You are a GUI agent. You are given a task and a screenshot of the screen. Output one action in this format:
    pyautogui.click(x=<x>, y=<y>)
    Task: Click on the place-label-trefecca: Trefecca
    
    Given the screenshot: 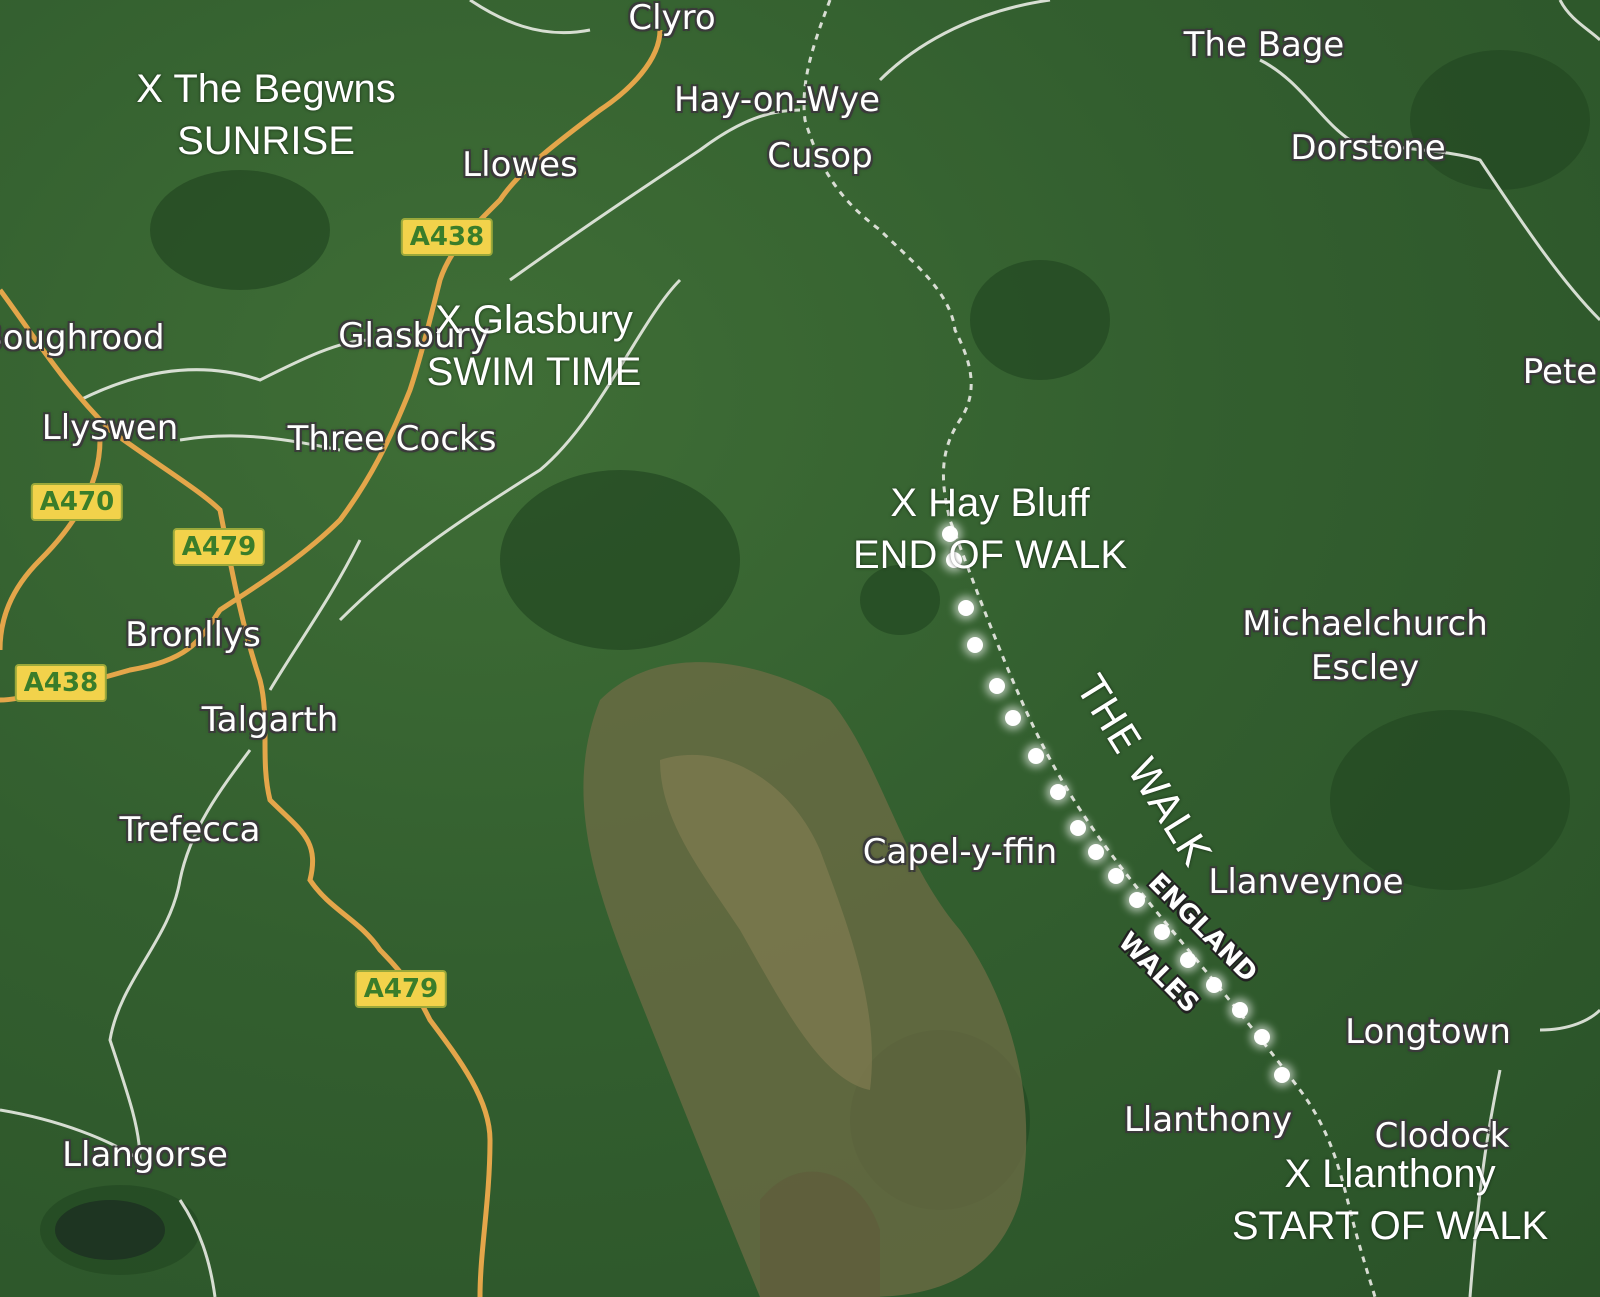 What is the action you would take?
    pyautogui.click(x=190, y=830)
    